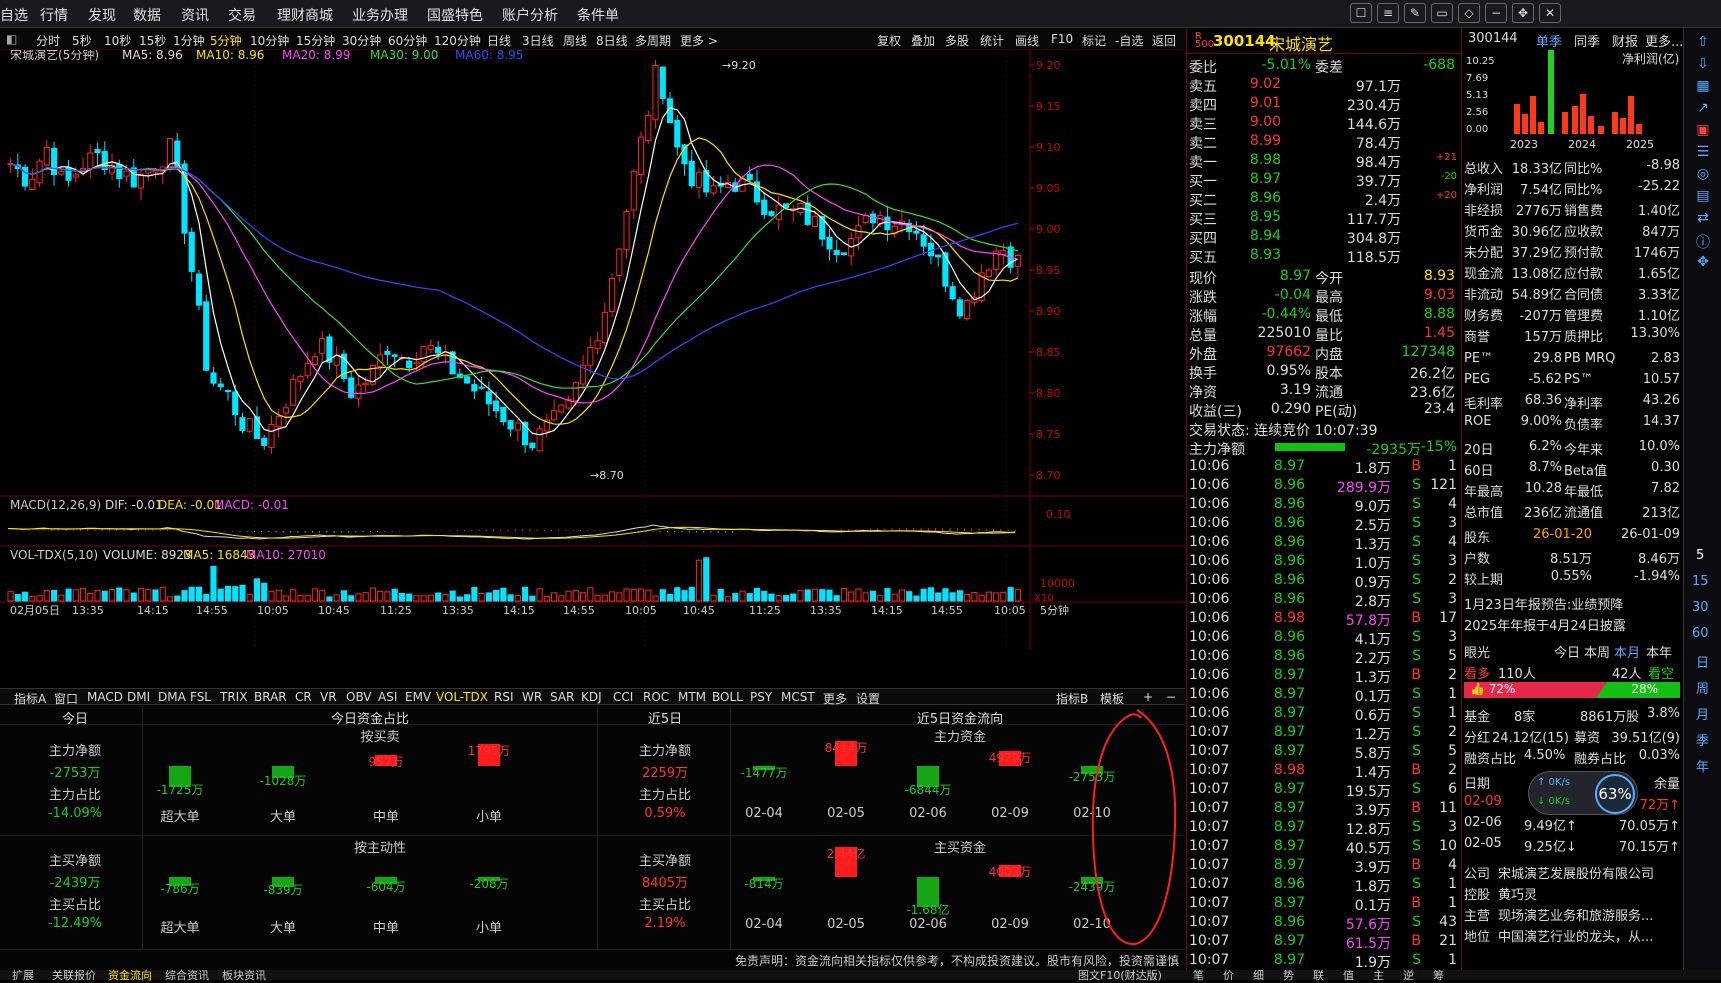 The height and width of the screenshot is (983, 1721). Describe the element at coordinates (66, 698) in the screenshot. I see `indicator-tab: 窗口` at that location.